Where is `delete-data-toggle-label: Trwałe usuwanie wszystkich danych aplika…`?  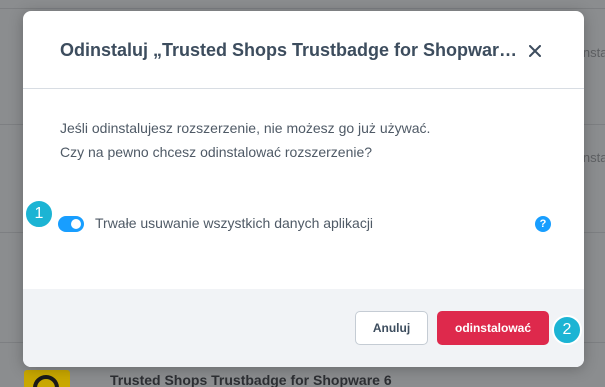 delete-data-toggle-label: Trwałe usuwanie wszystkich danych aplika… is located at coordinates (234, 223).